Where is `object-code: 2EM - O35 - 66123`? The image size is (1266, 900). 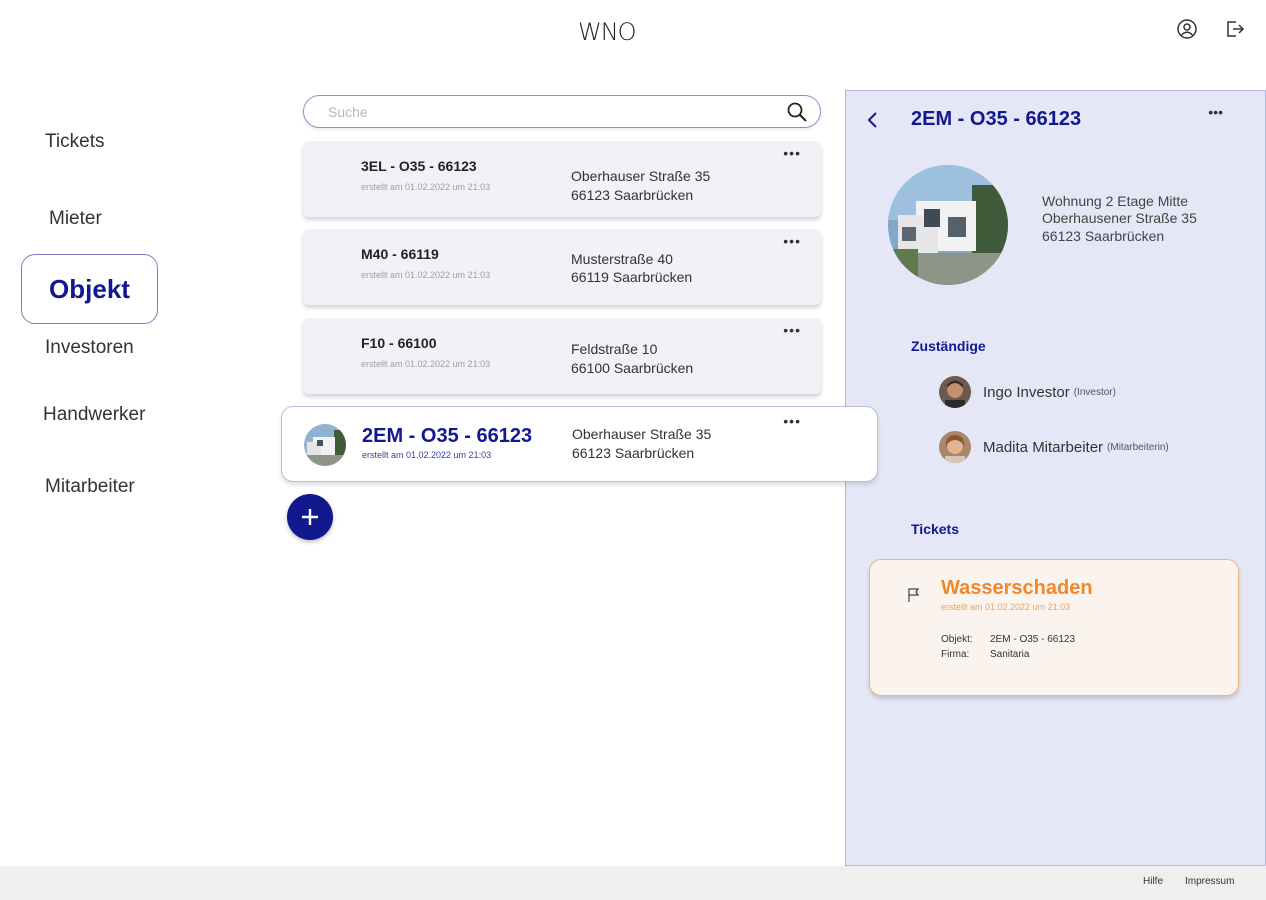 object-code: 2EM - O35 - 66123 is located at coordinates (447, 436).